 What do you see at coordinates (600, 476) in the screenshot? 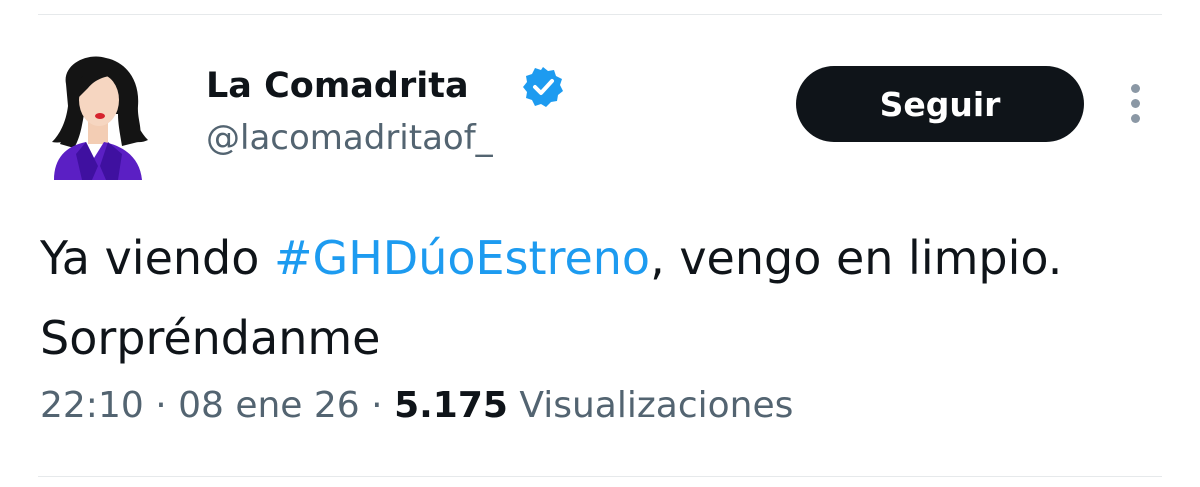
I see `bottom-divider` at bounding box center [600, 476].